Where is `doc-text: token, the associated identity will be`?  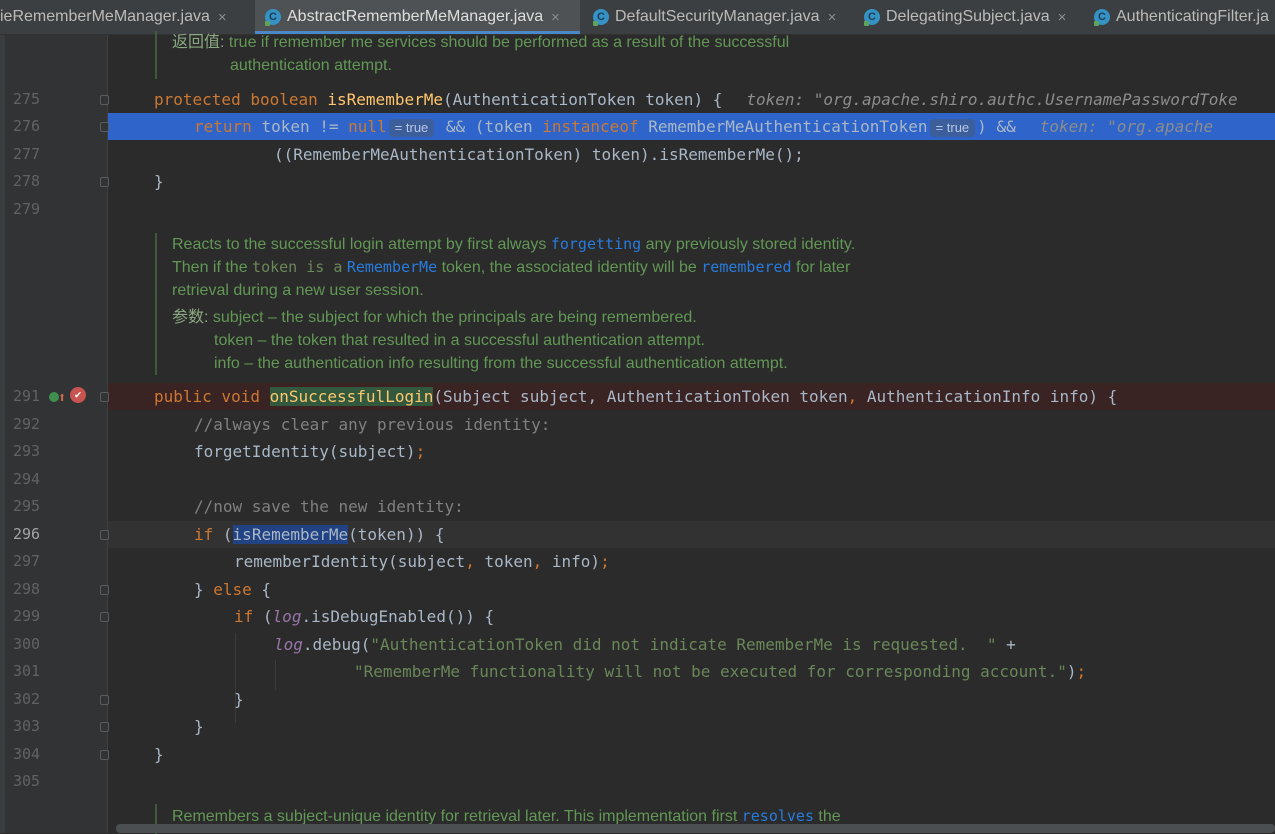
doc-text: token, the associated identity will be is located at coordinates (569, 267).